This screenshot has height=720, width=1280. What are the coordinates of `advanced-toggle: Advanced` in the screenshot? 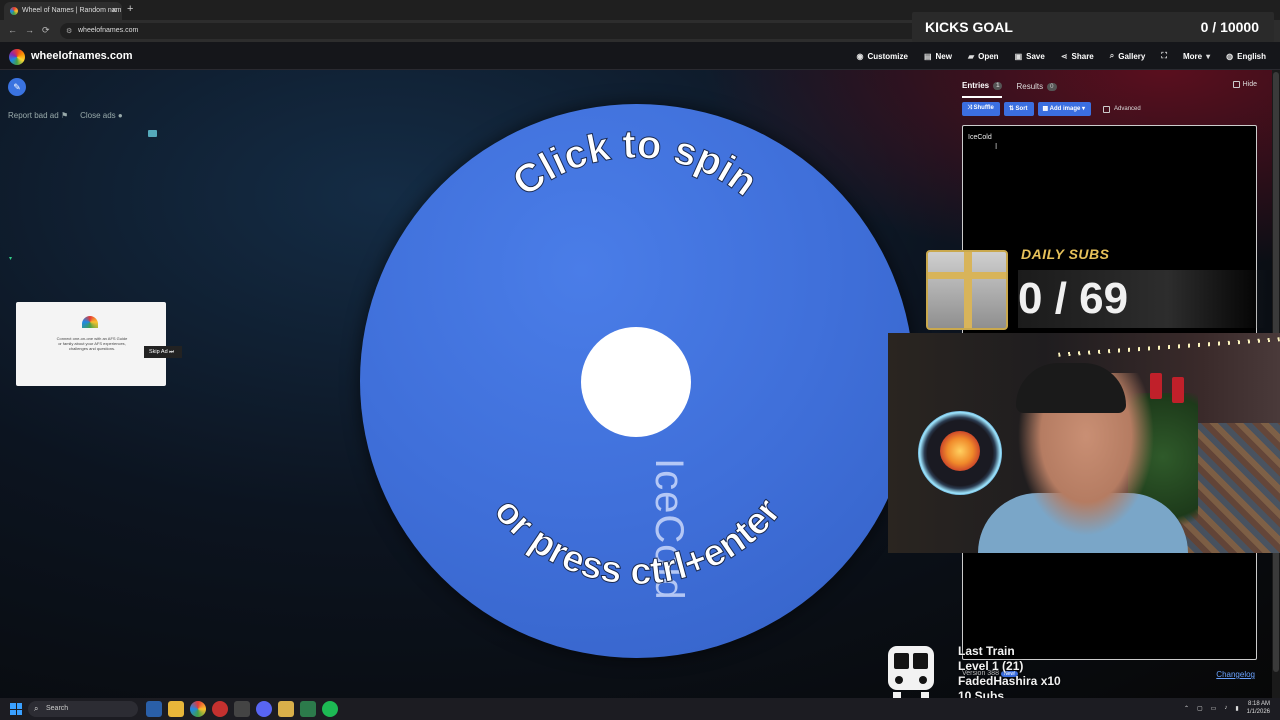 It's located at (1122, 109).